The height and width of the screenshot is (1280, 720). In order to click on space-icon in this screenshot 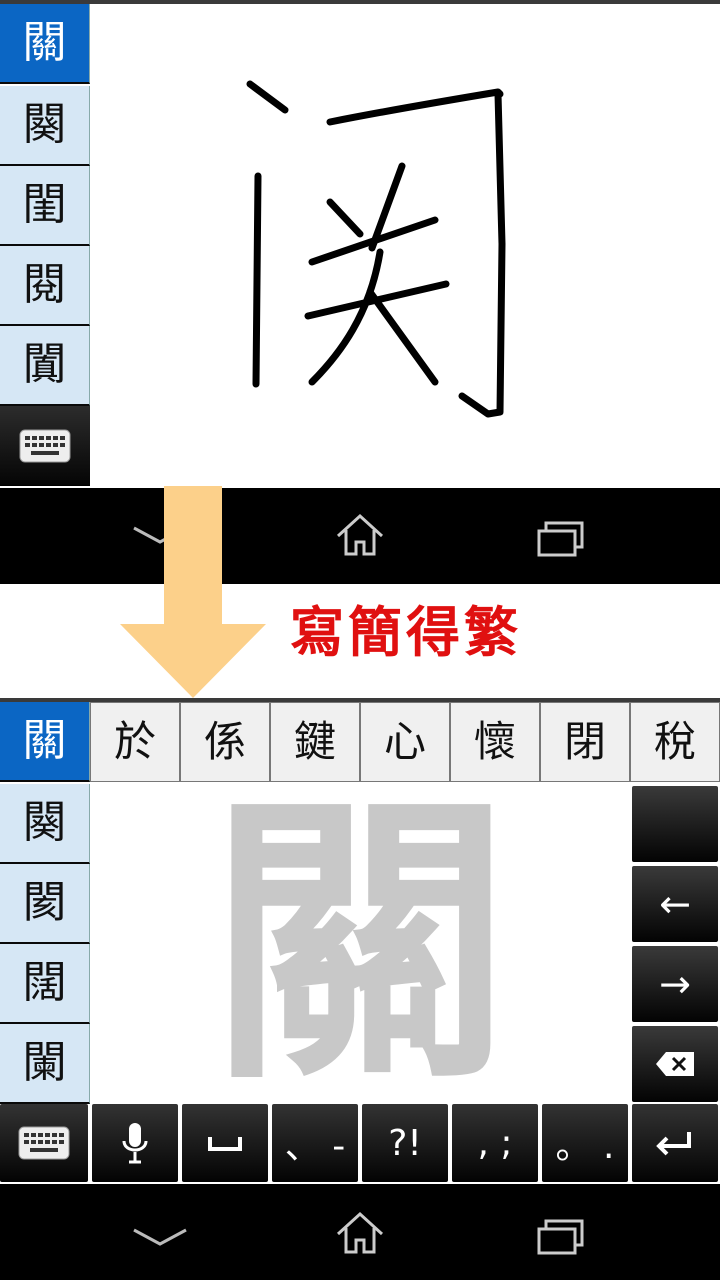, I will do `click(225, 1144)`.